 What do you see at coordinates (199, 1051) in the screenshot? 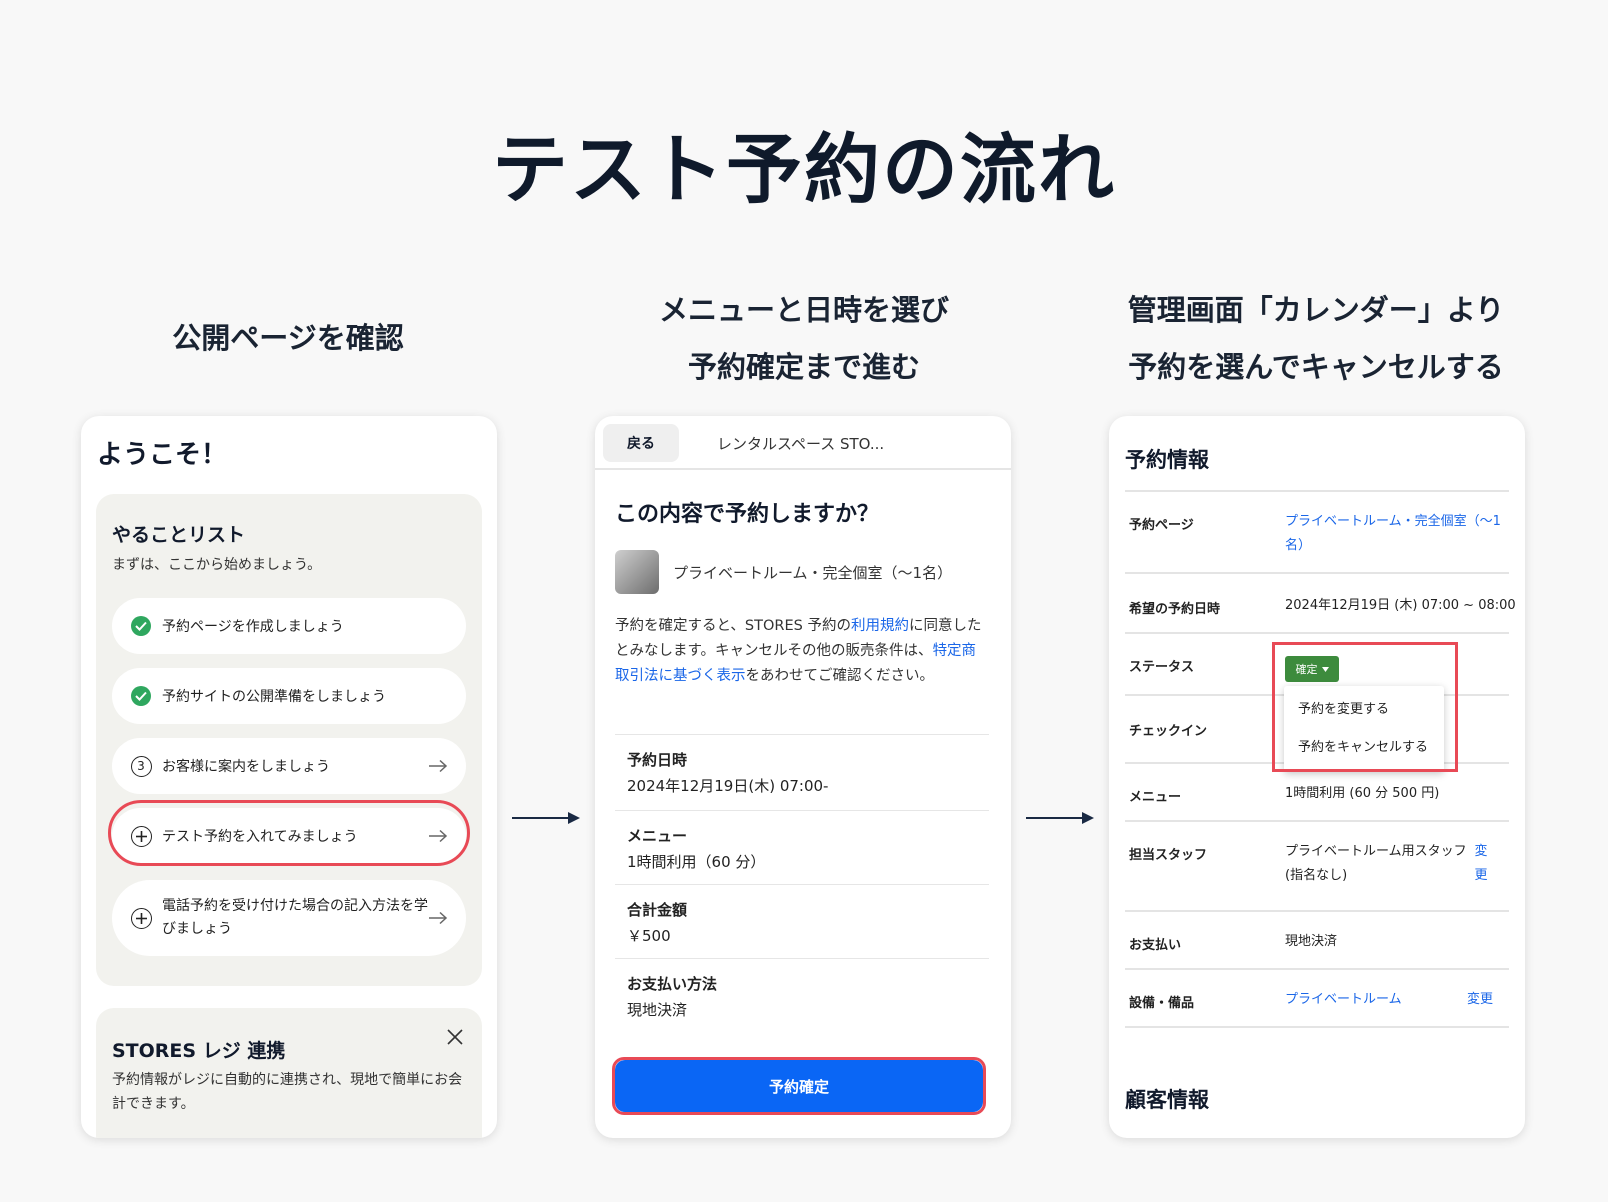
I see `stores-register-title: STORES レジ 連携` at bounding box center [199, 1051].